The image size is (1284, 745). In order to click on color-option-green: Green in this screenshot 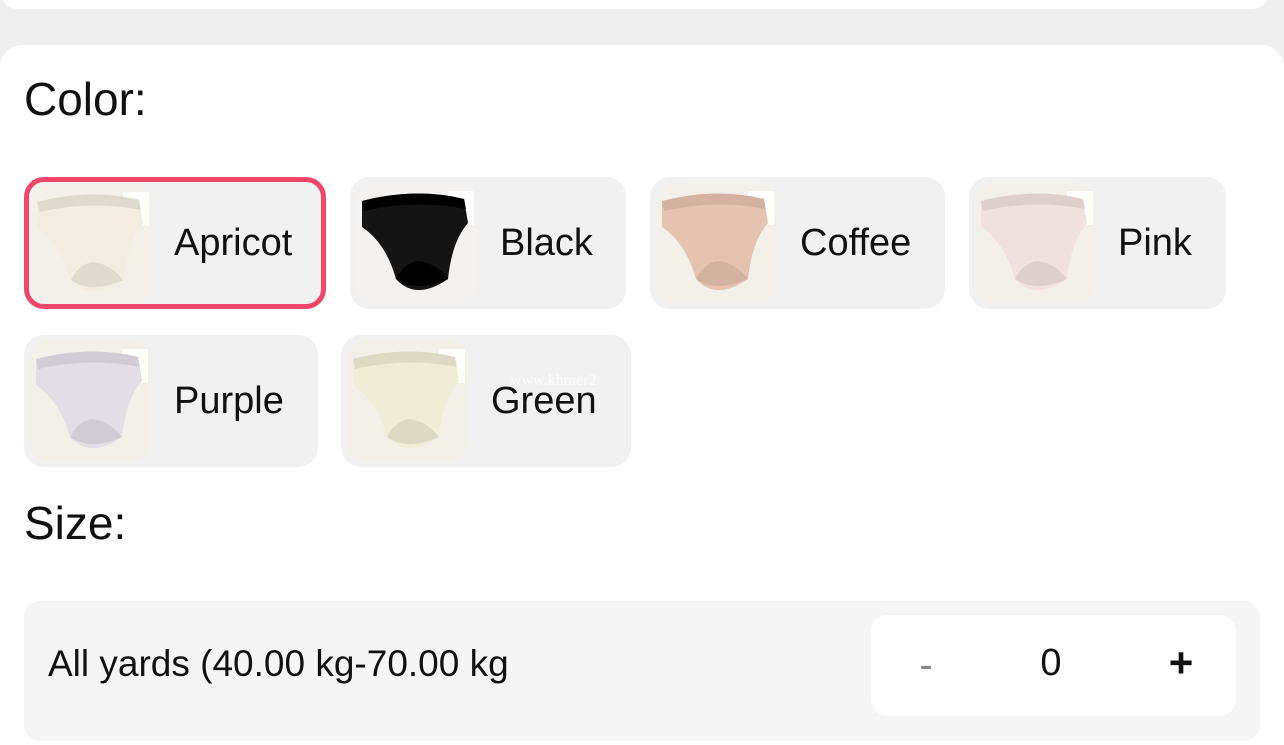, I will do `click(486, 401)`.